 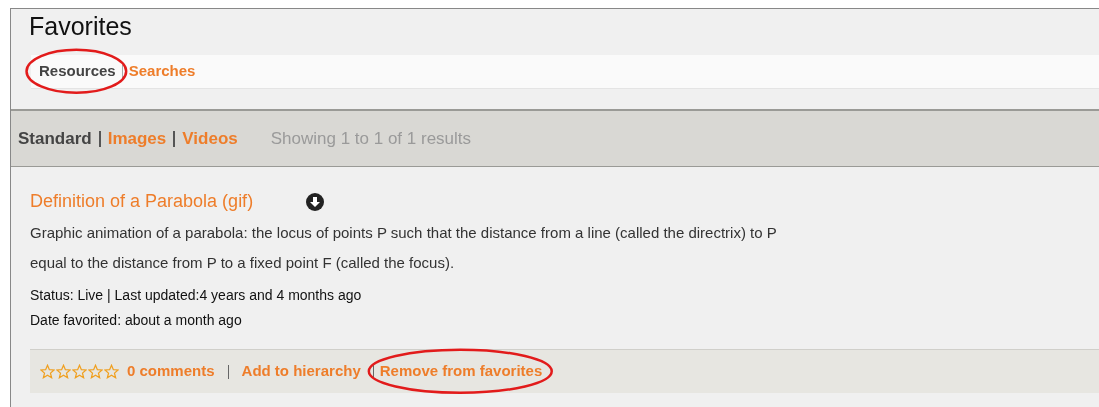 What do you see at coordinates (196, 295) in the screenshot?
I see `status-line: Status: Live | Last updated:4 years and 4 months ago` at bounding box center [196, 295].